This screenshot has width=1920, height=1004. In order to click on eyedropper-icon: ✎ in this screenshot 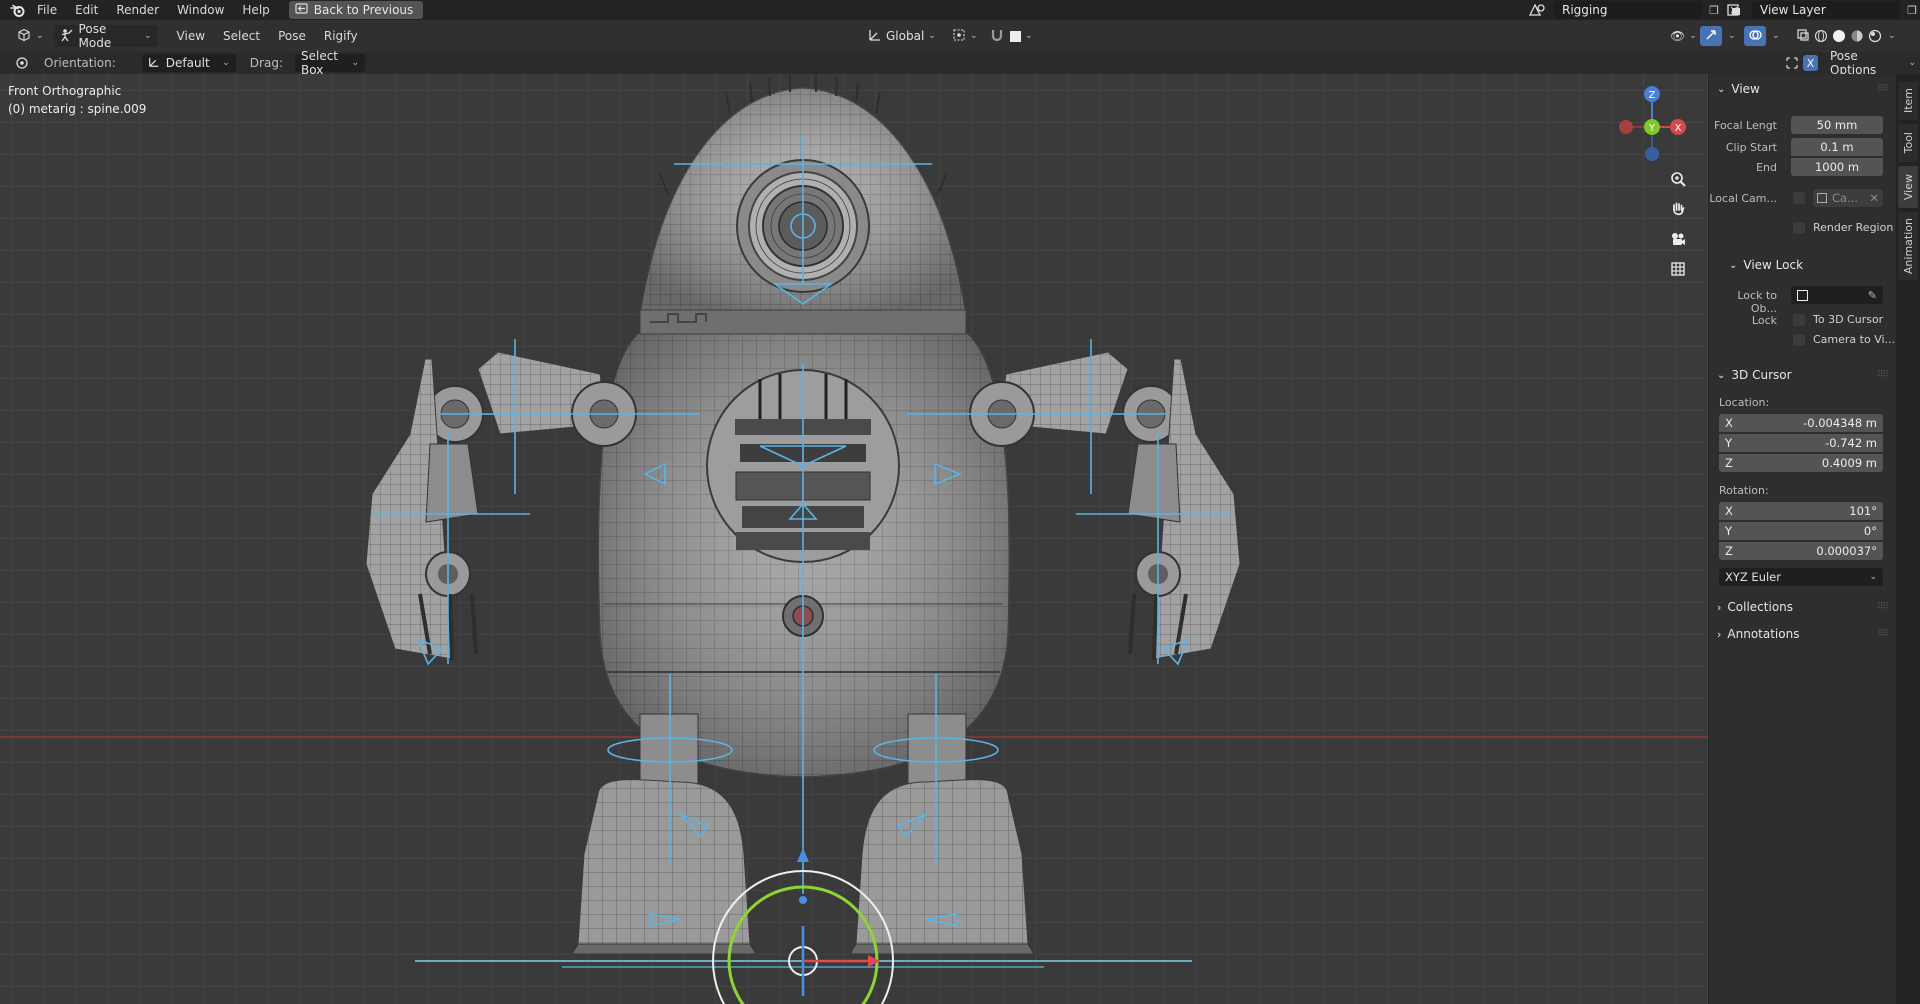, I will do `click(1872, 295)`.